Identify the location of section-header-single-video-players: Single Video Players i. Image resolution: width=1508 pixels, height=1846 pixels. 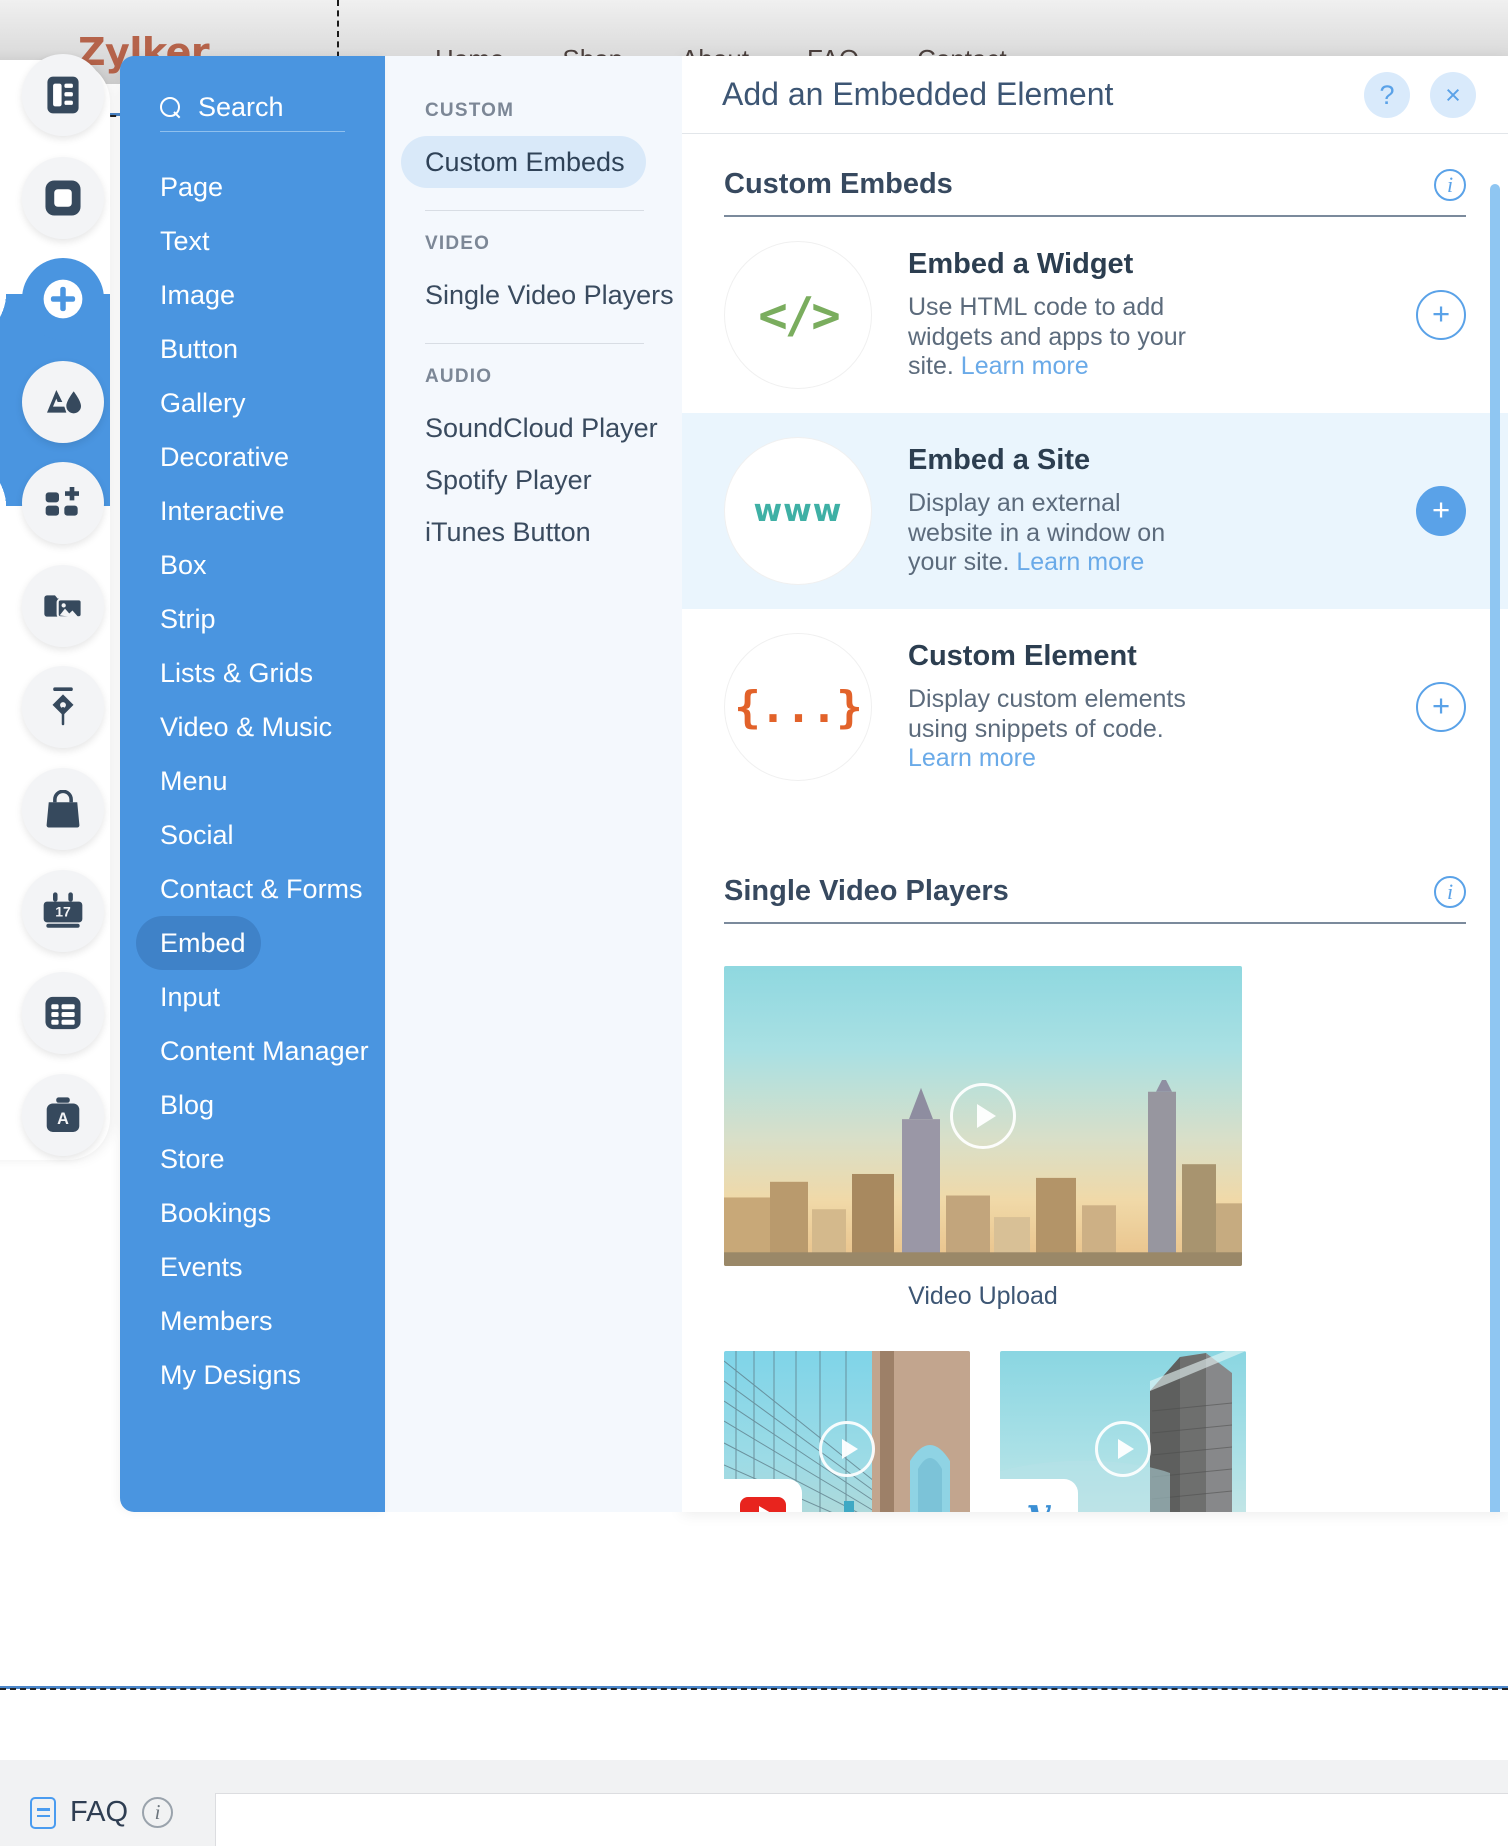
(1095, 899).